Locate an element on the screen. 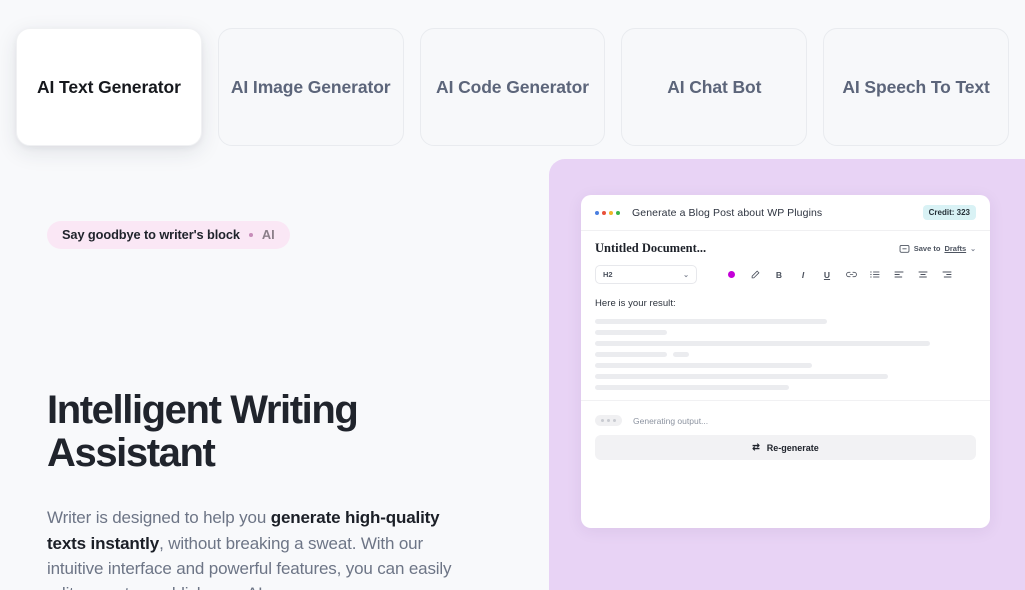  heading-style-select: H2 ⌄ is located at coordinates (646, 274).